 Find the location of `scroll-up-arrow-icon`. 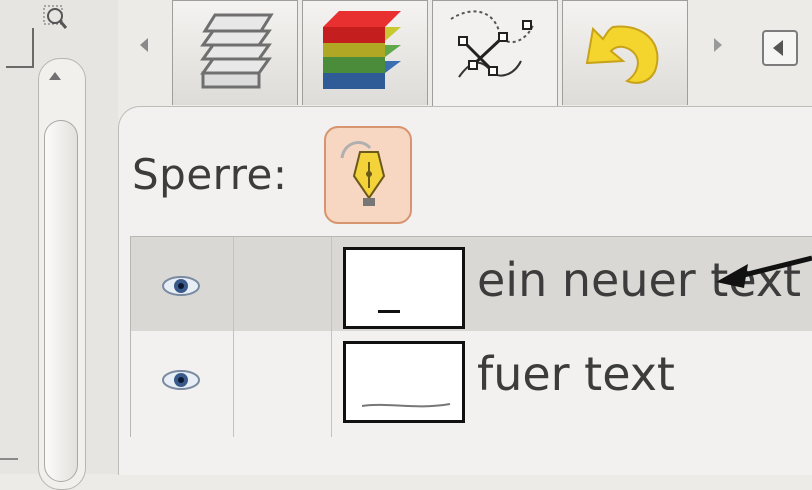

scroll-up-arrow-icon is located at coordinates (55, 76).